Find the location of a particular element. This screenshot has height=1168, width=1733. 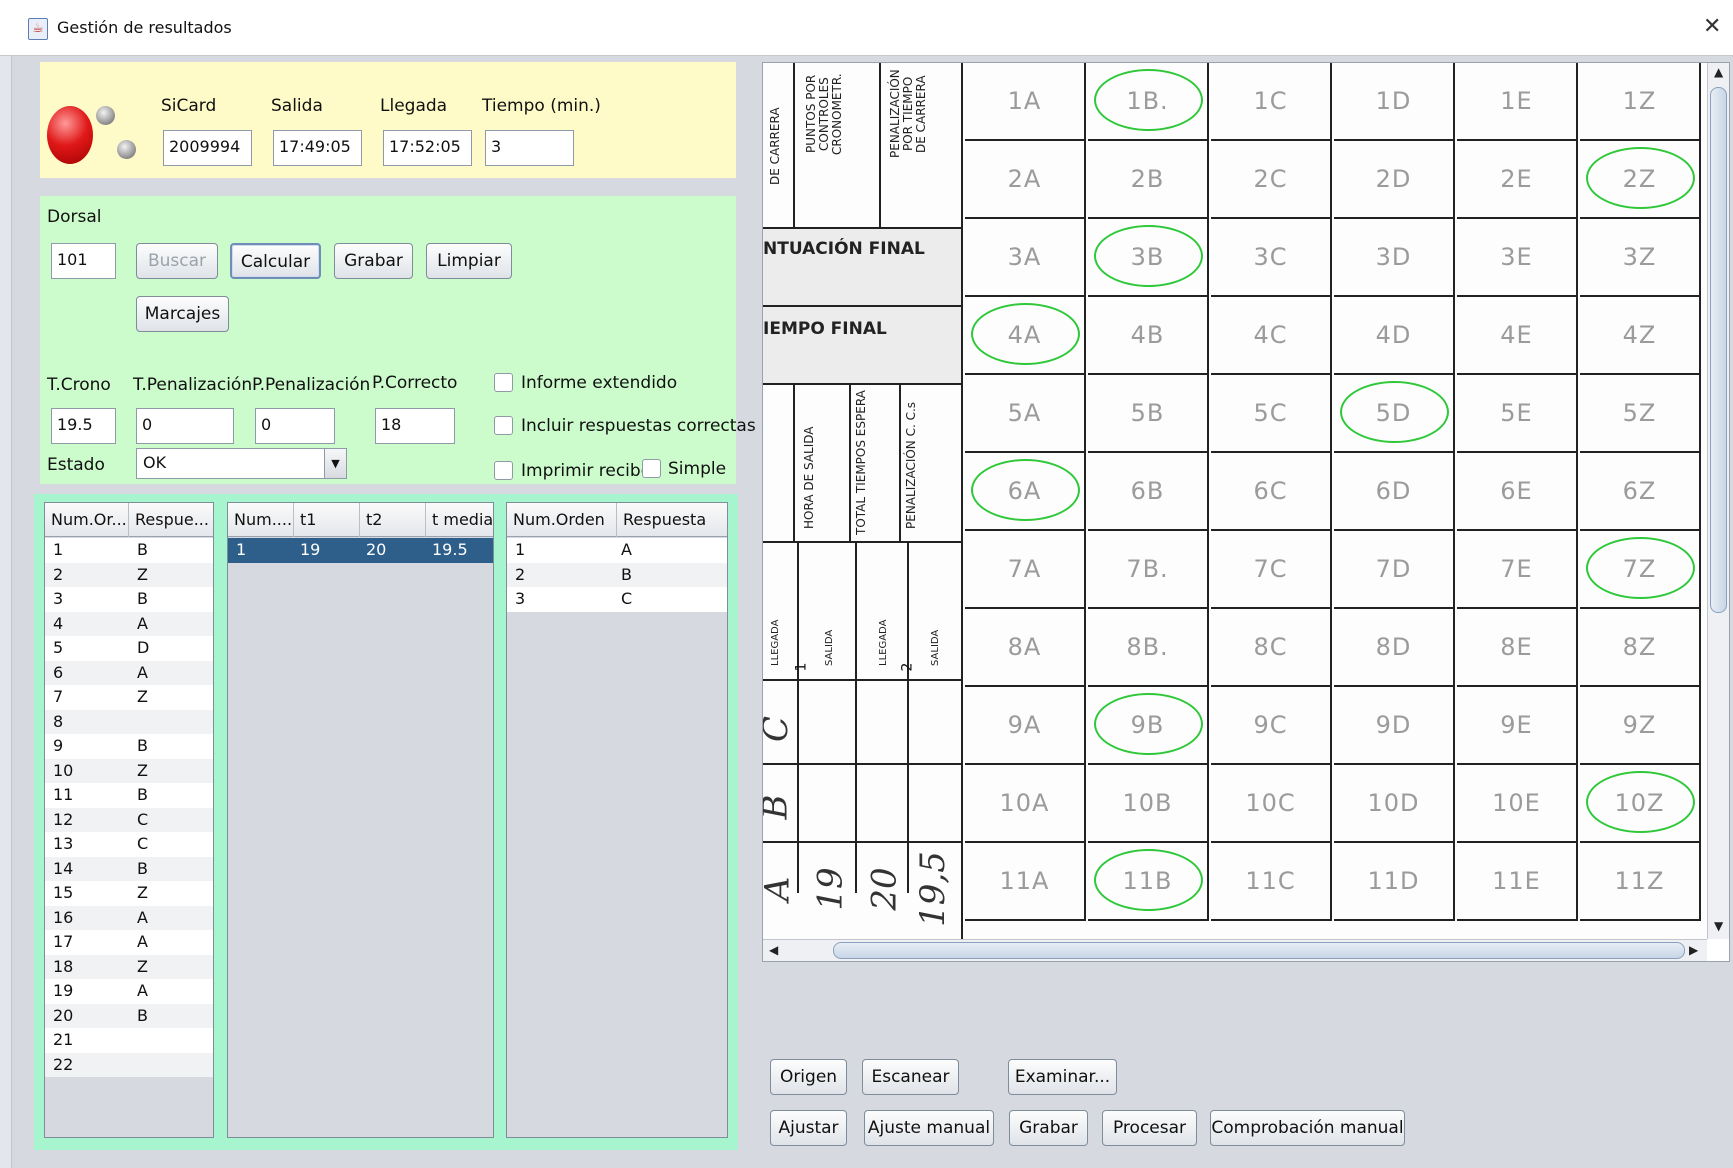

dorsal-field: 101 is located at coordinates (83, 261).